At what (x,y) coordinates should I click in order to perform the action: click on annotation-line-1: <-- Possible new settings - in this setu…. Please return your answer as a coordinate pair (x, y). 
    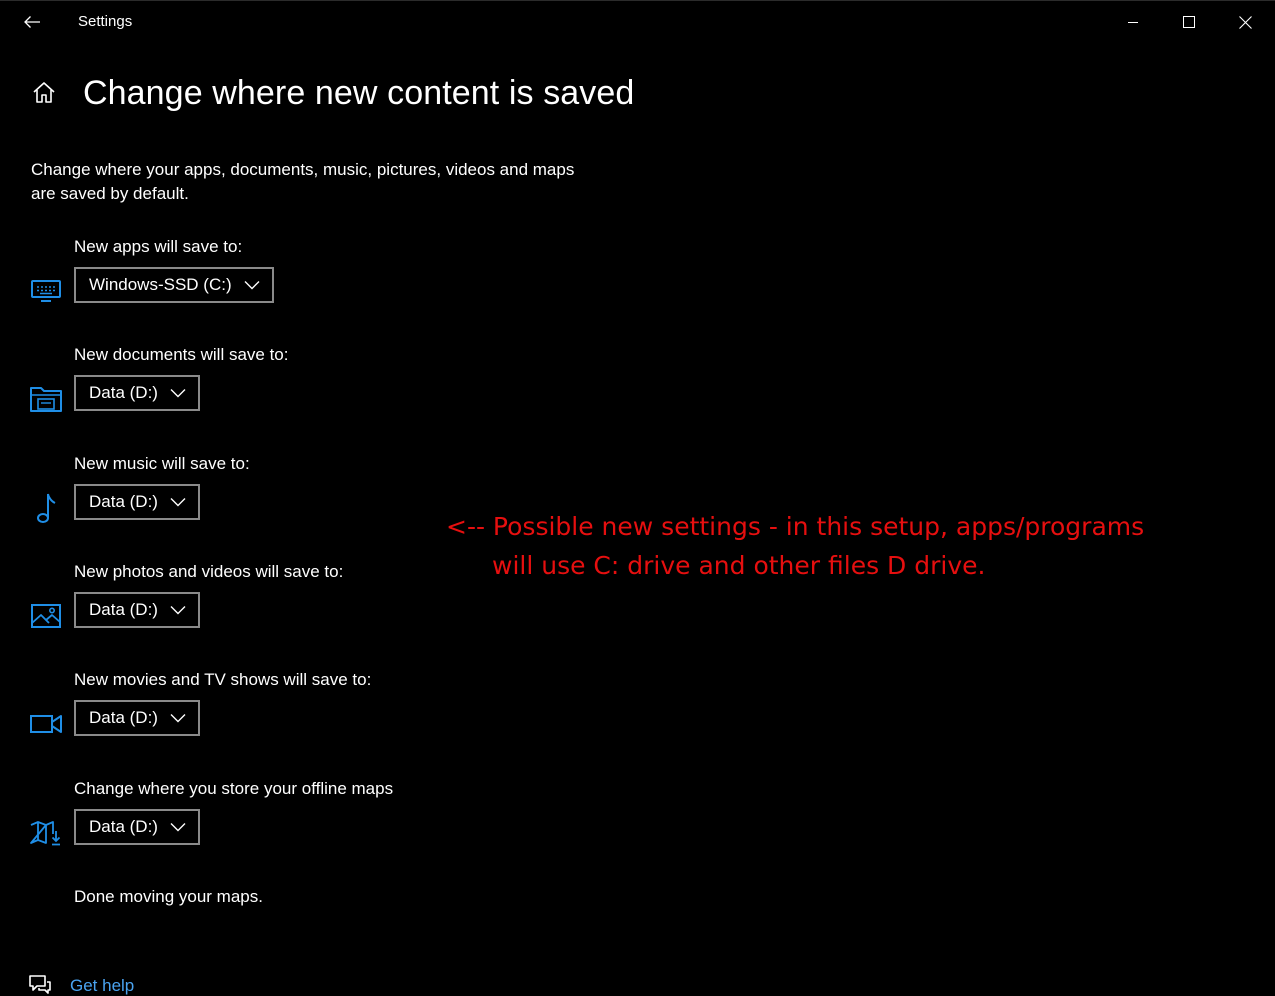
    Looking at the image, I should click on (795, 526).